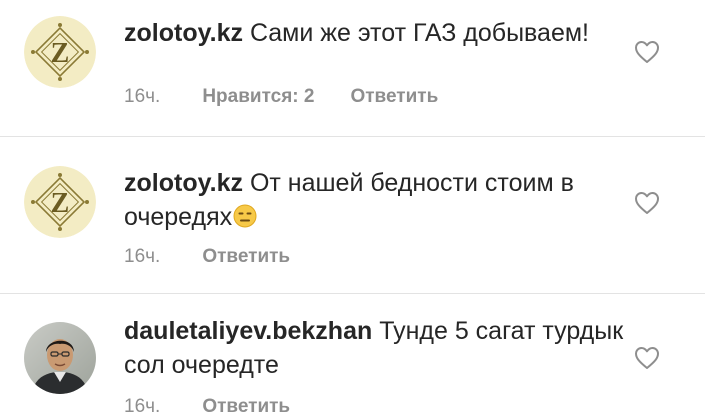 This screenshot has height=420, width=705. Describe the element at coordinates (419, 33) in the screenshot. I see `comment-body: Сами же этот ГАЗ добываем!` at that location.